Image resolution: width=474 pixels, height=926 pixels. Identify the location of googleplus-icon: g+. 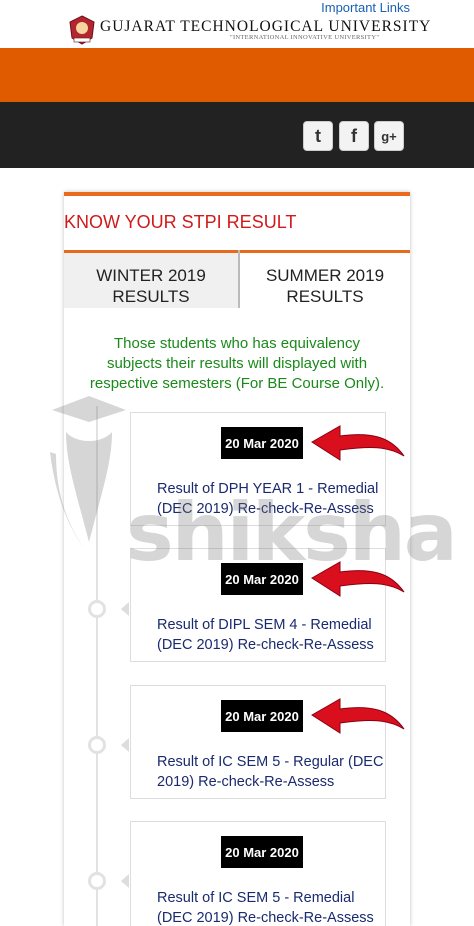
(389, 136).